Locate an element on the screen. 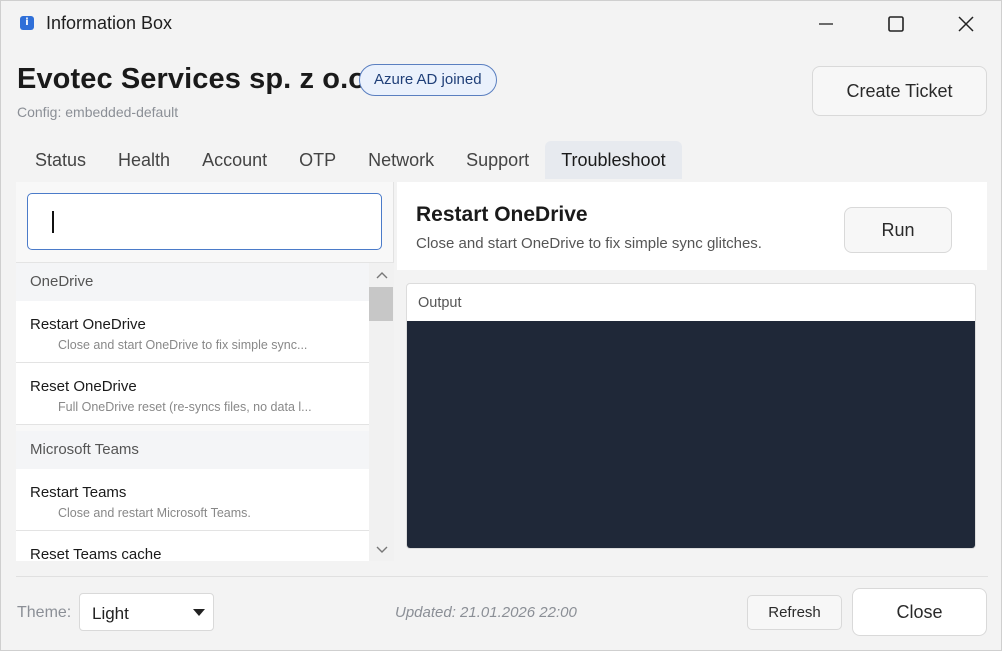  theme-select: Light is located at coordinates (146, 612).